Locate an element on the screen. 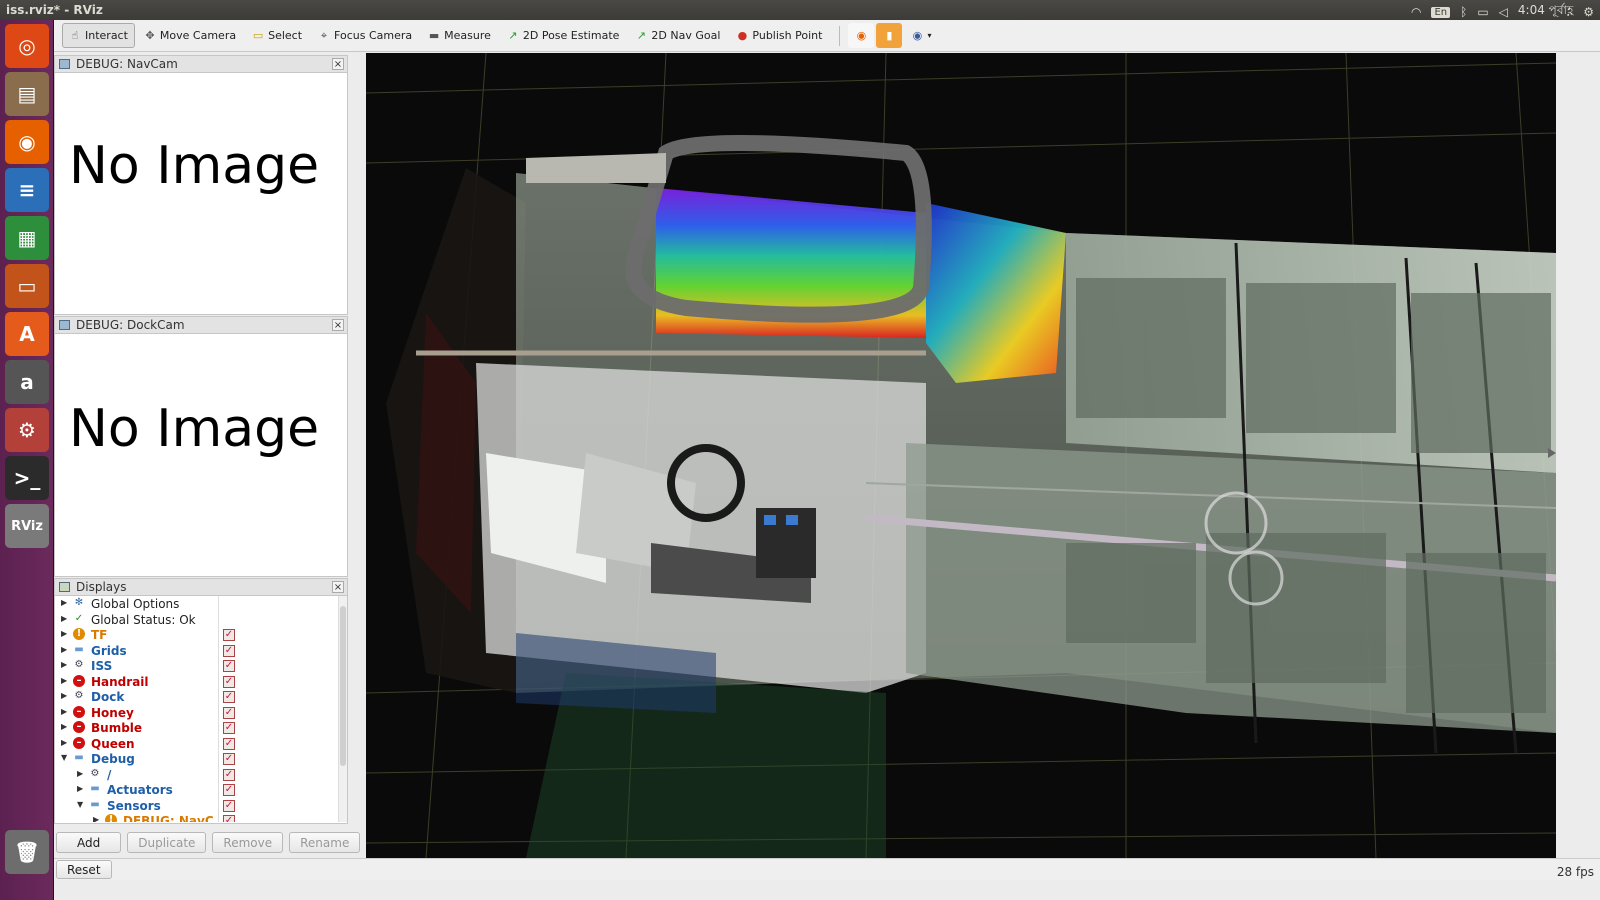  hand-icon: ☝ is located at coordinates (75, 35).